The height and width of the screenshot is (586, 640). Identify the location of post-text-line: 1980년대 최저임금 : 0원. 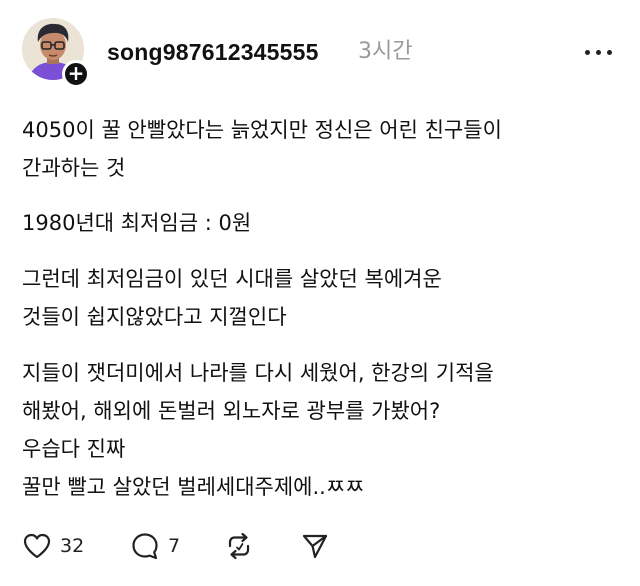
(137, 223).